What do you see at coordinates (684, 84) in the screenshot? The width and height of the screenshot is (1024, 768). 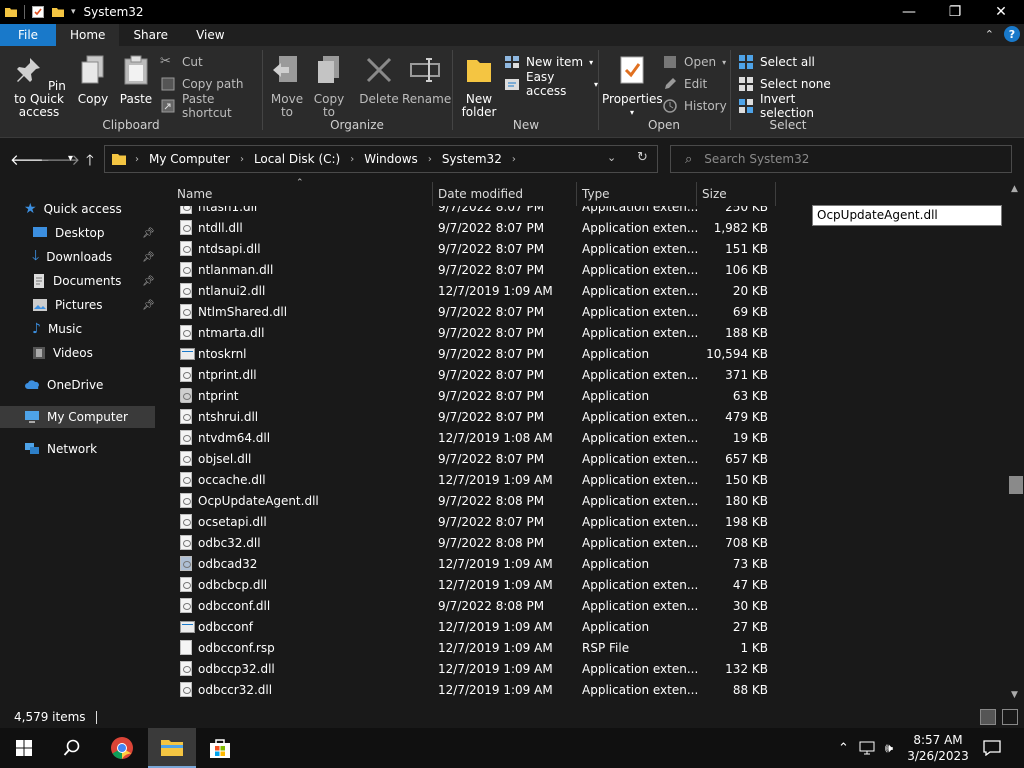 I see `edit-button: Edit` at bounding box center [684, 84].